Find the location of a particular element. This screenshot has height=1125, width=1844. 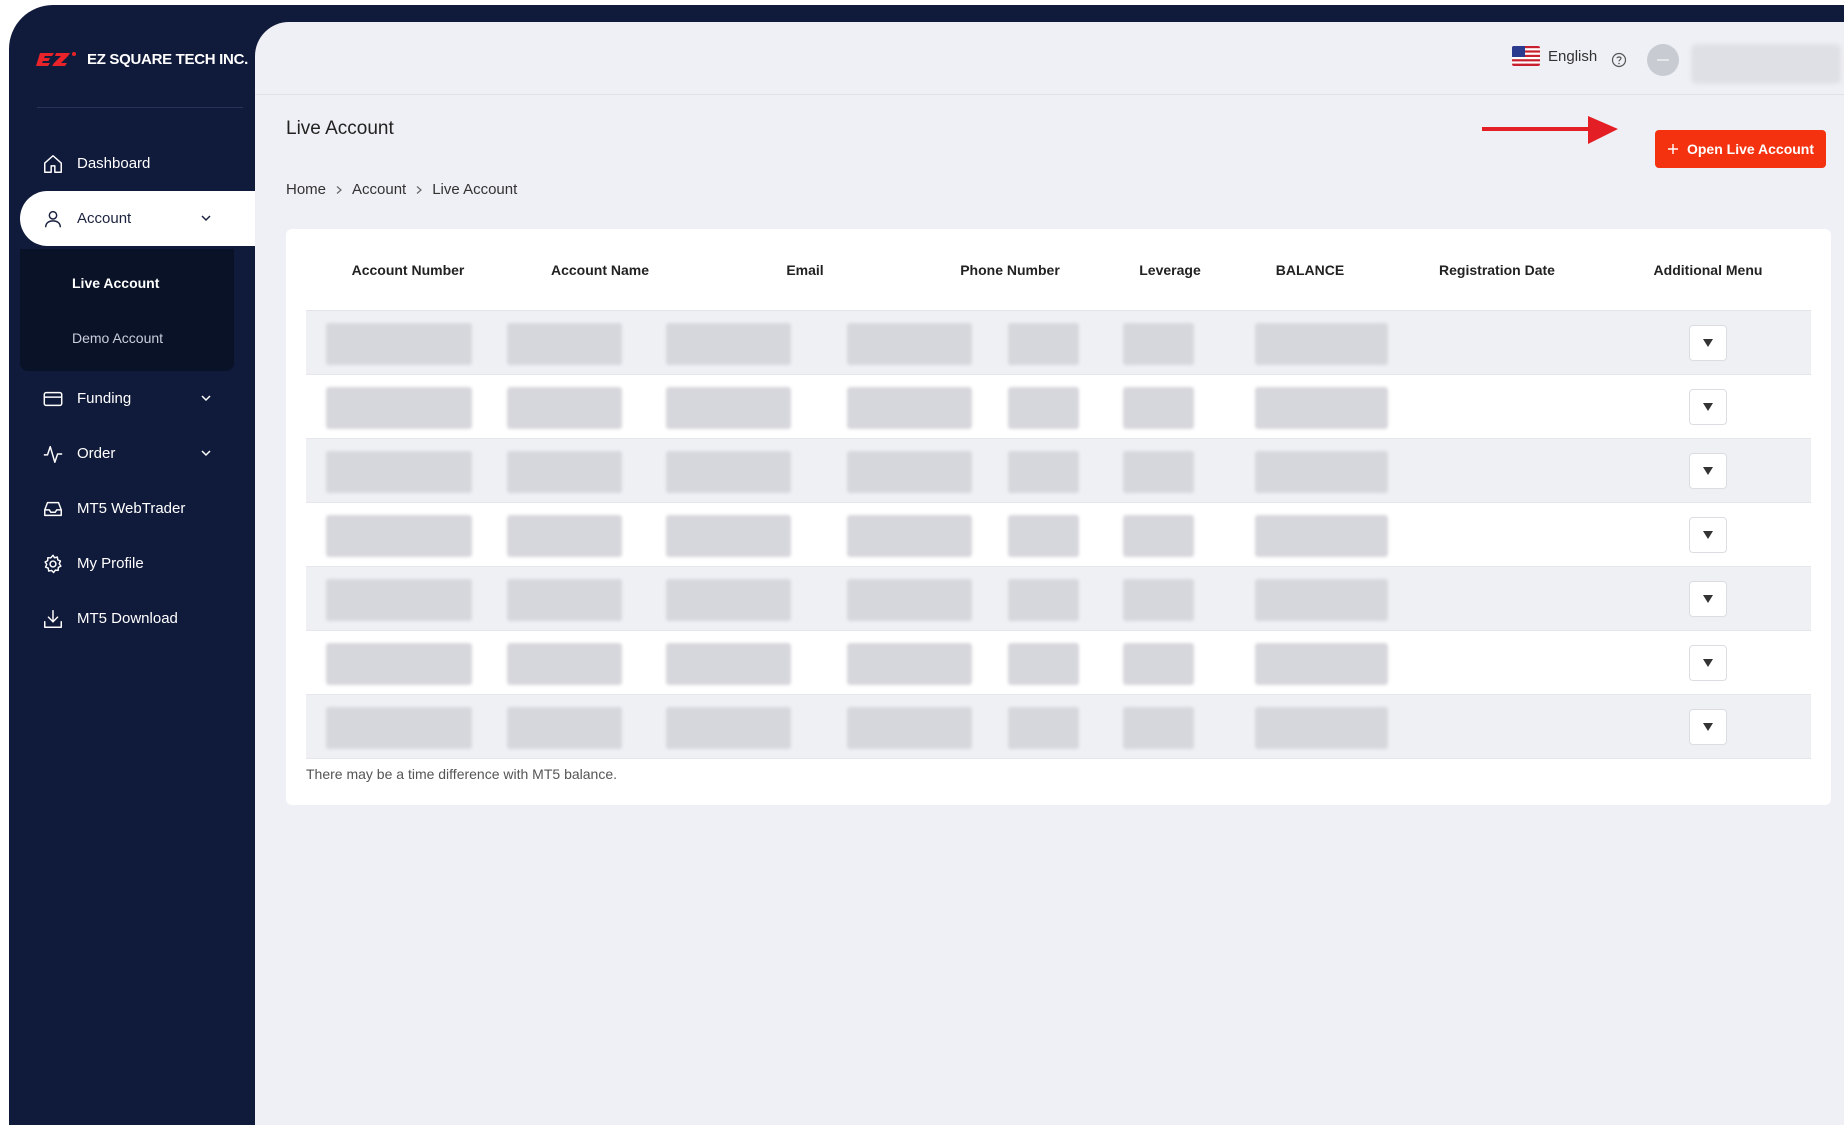

home-icon is located at coordinates (53, 164).